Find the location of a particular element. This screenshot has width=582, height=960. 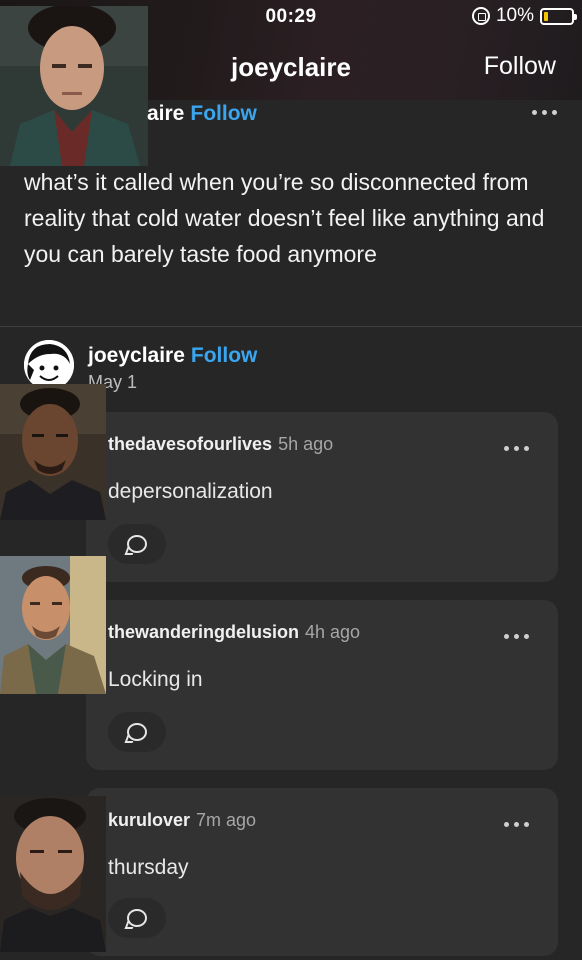

status-right: 10% is located at coordinates (524, 16).